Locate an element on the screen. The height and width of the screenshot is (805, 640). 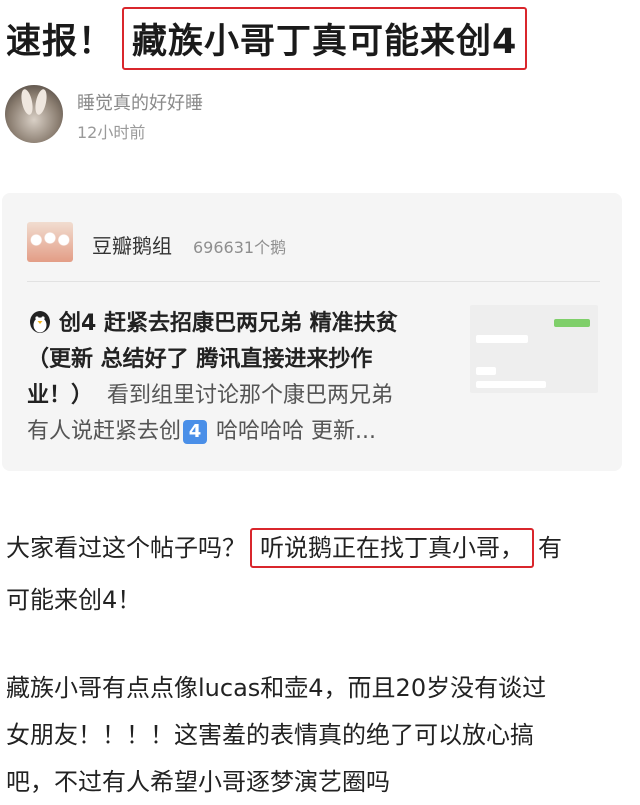
body-paragraph-1: 大家看过这个帖子吗？ 听说鹅正在找丁真小哥，有 is located at coordinates (284, 548).